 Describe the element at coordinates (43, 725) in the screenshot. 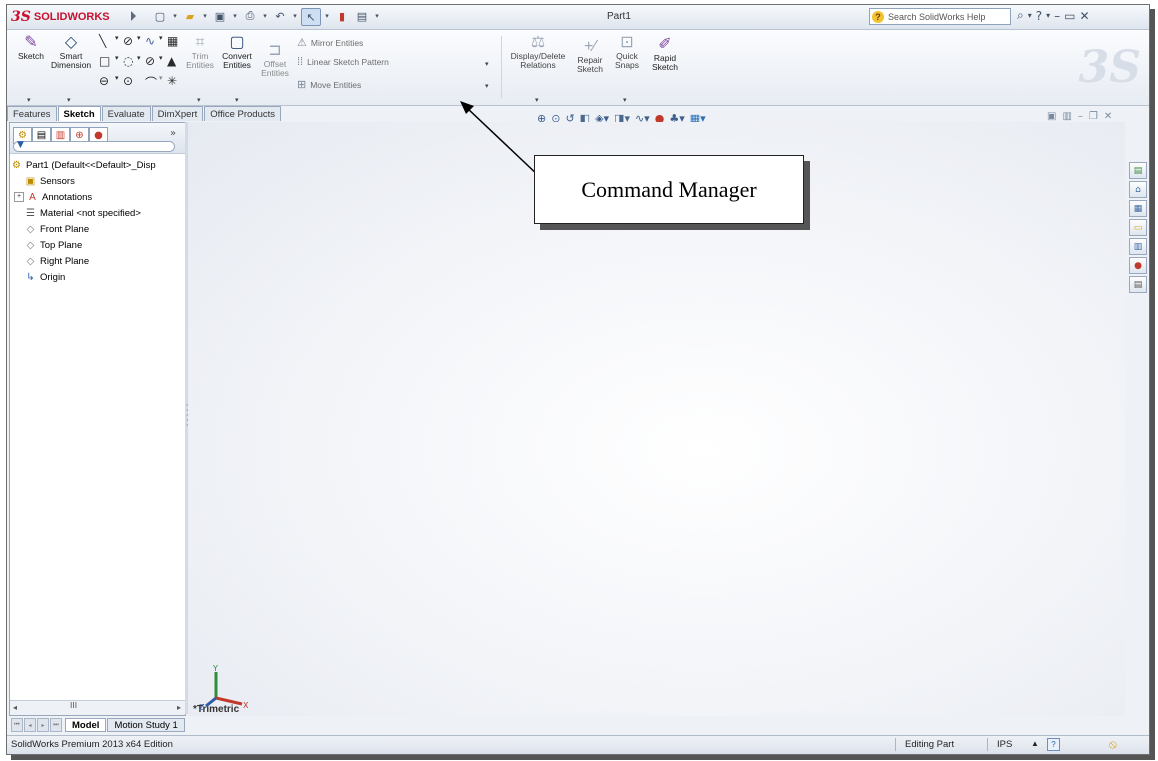

I see `next-tab-icon: ▸` at that location.